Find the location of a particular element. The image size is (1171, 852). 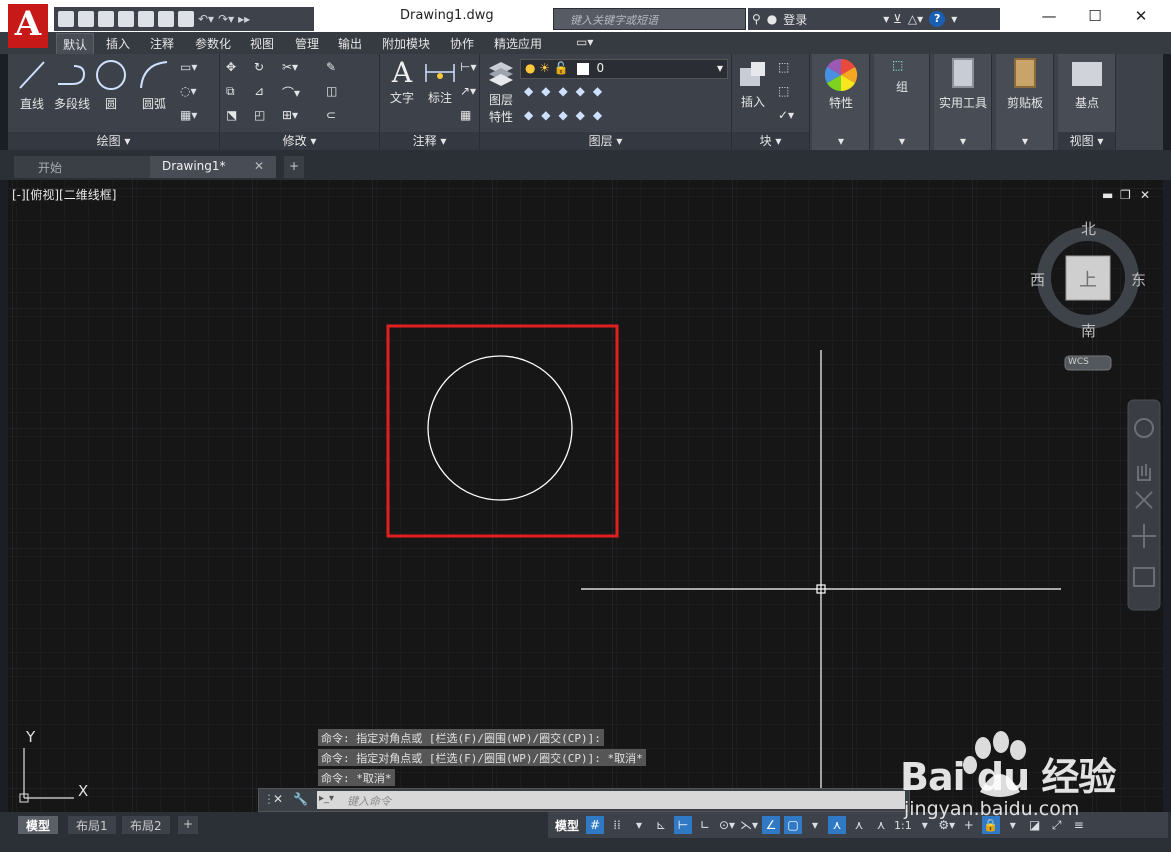

new-file-icon is located at coordinates (66, 19).